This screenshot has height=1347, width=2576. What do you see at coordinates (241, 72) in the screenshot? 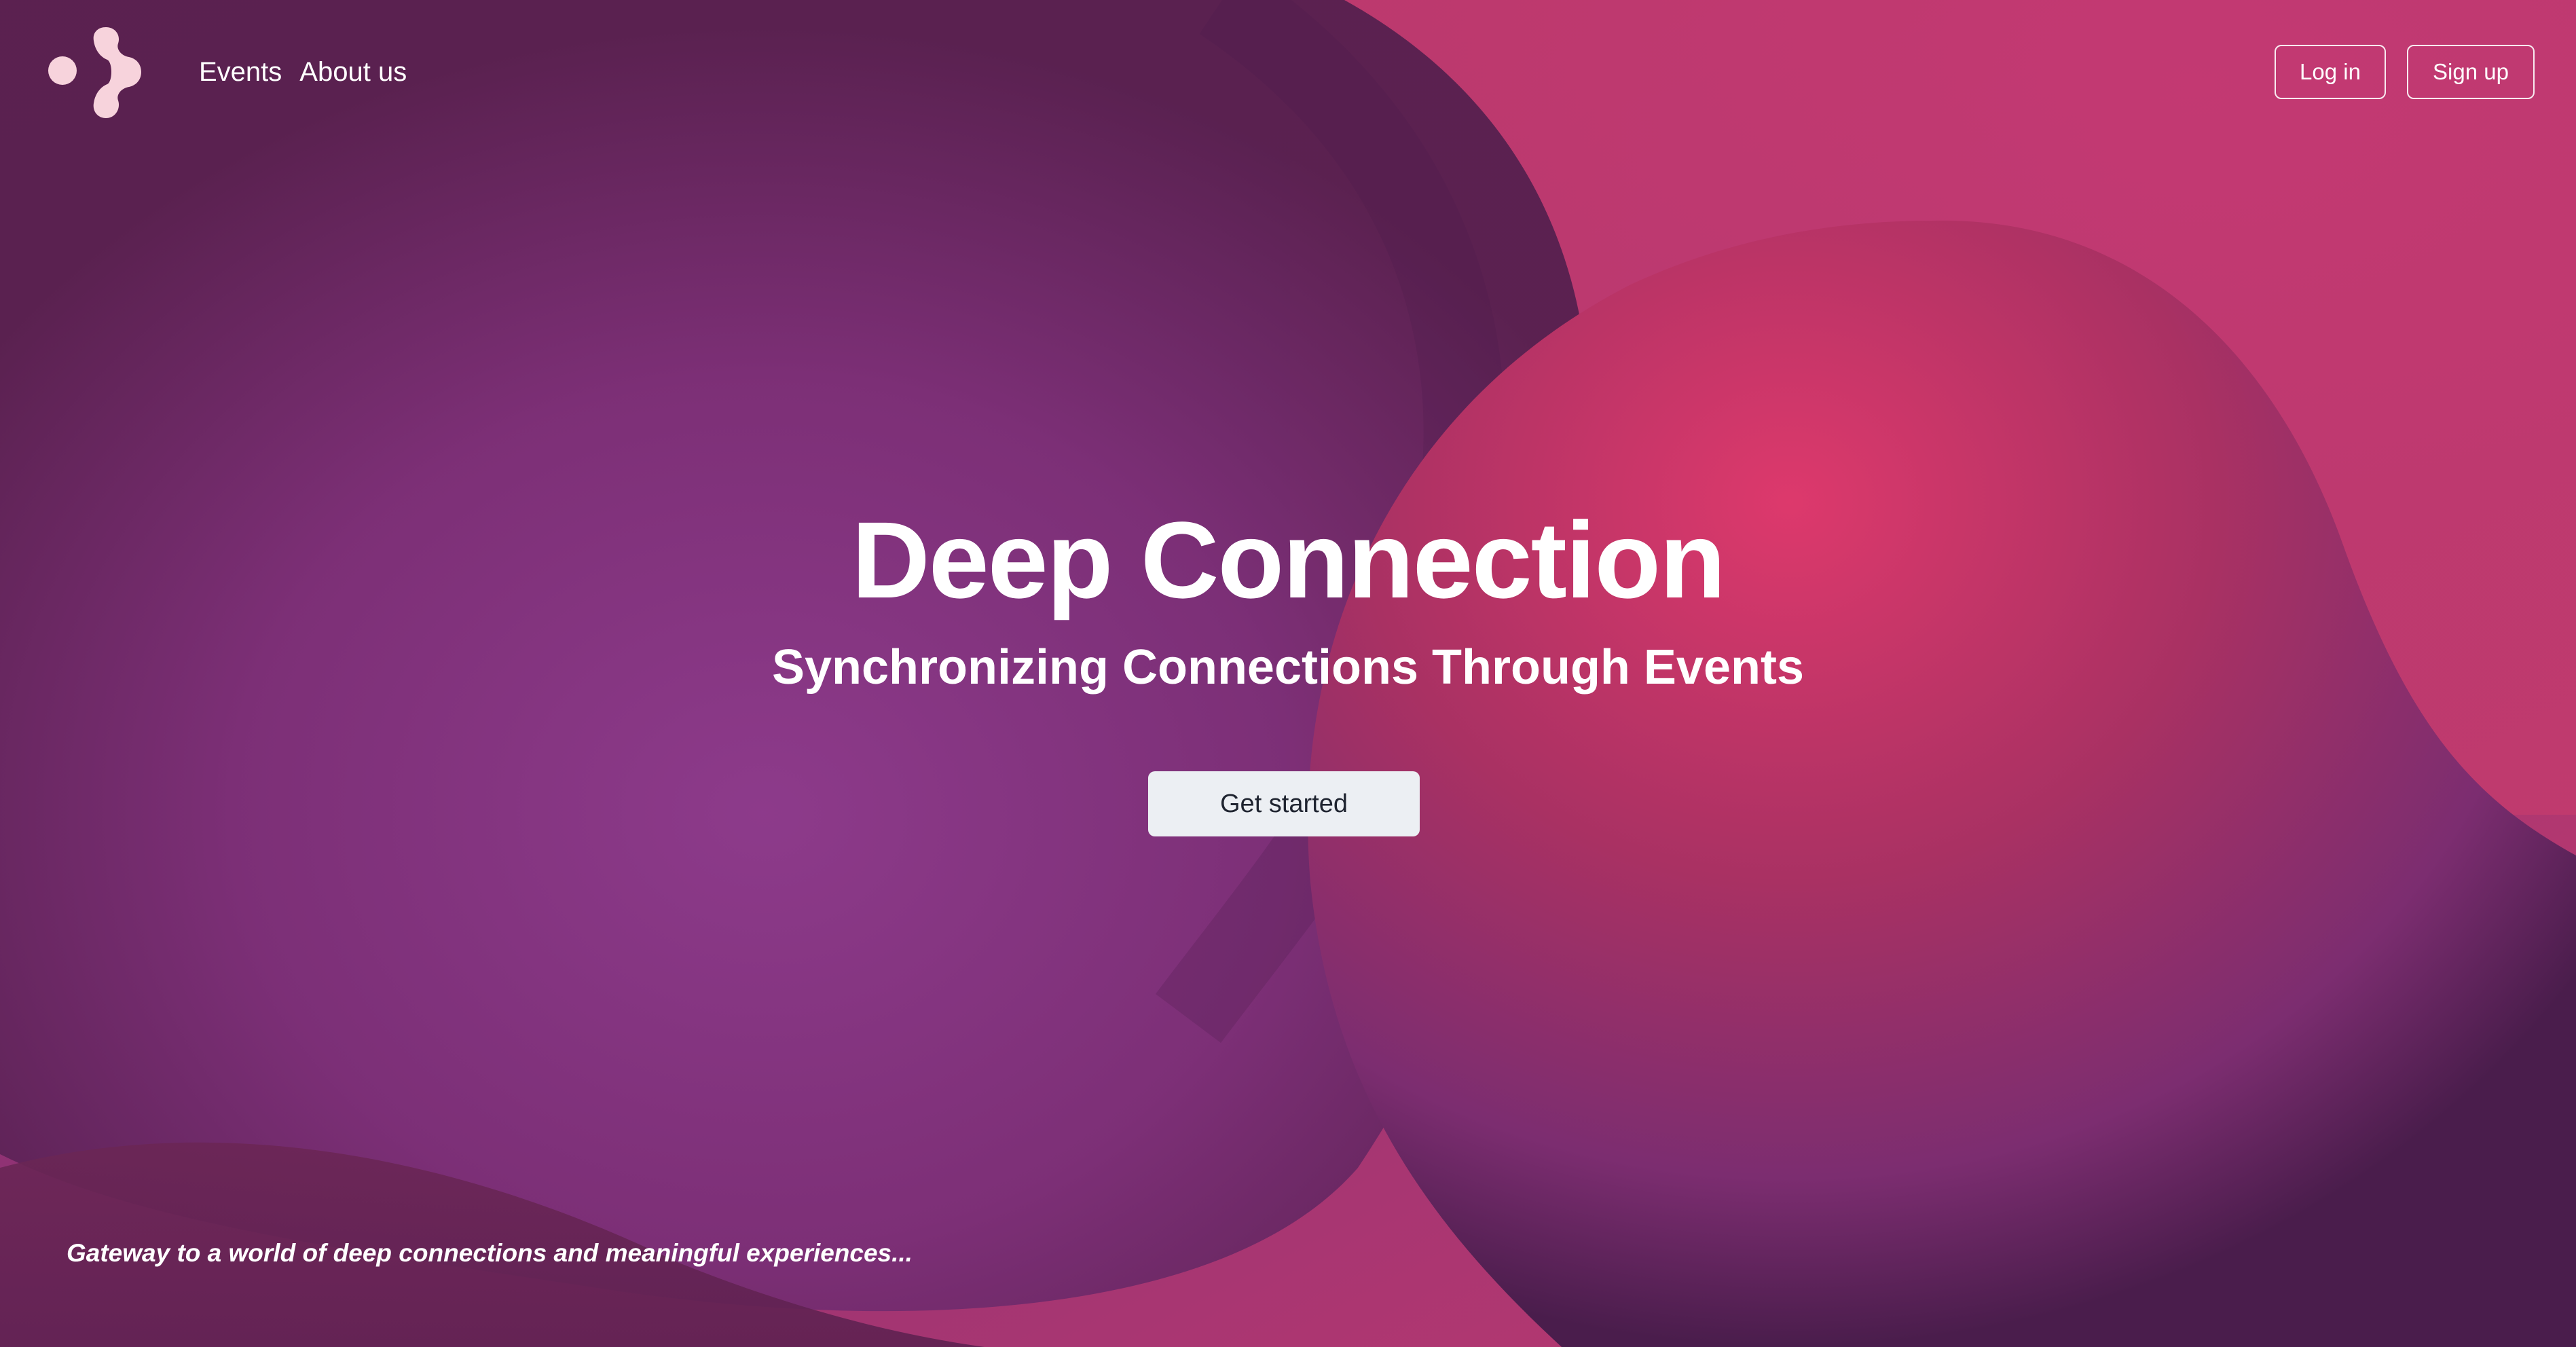
I see `nav-events-link: Events` at bounding box center [241, 72].